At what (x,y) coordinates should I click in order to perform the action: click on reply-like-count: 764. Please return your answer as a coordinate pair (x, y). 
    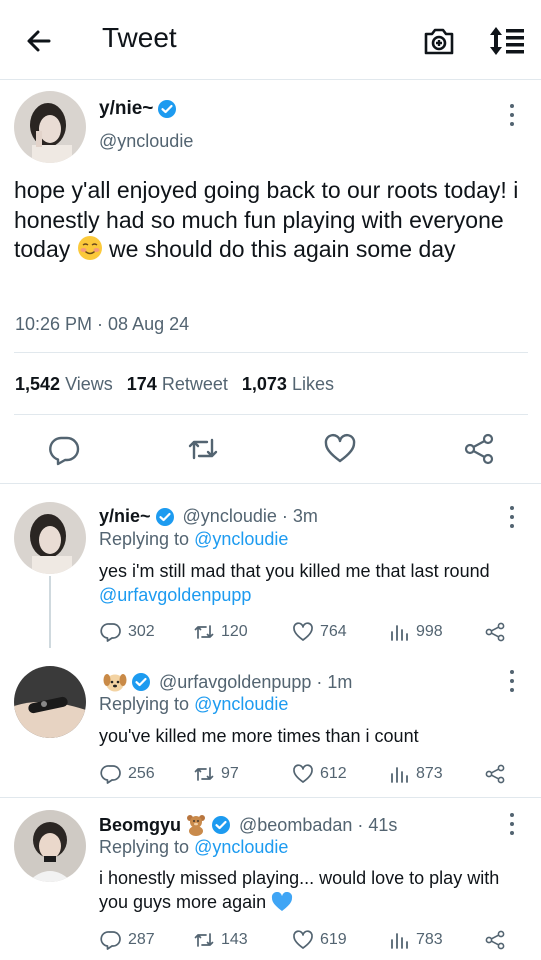
    Looking at the image, I should click on (319, 632).